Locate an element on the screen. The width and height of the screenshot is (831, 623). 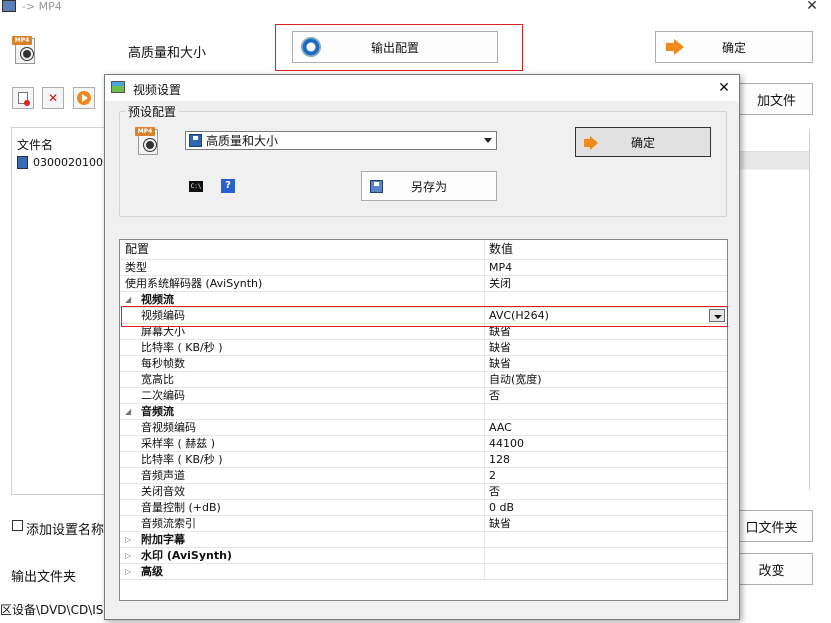
grid-row-audio-bitrate: 比特率 ( KB/秒 ) 128 is located at coordinates (423, 460).